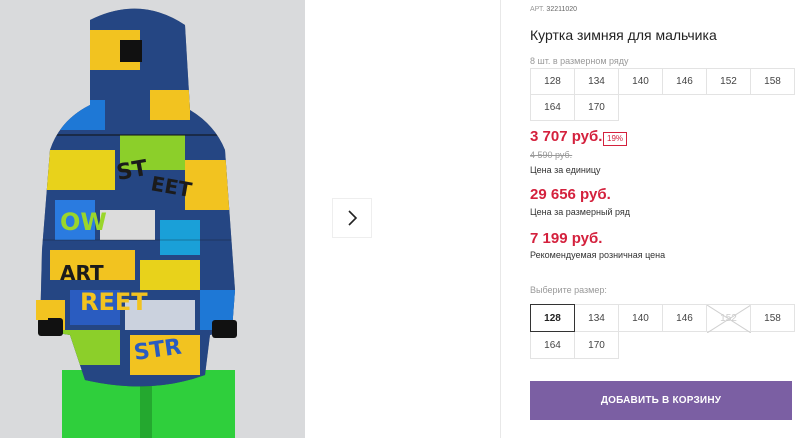  I want to click on size-option-170: 170, so click(596, 345).